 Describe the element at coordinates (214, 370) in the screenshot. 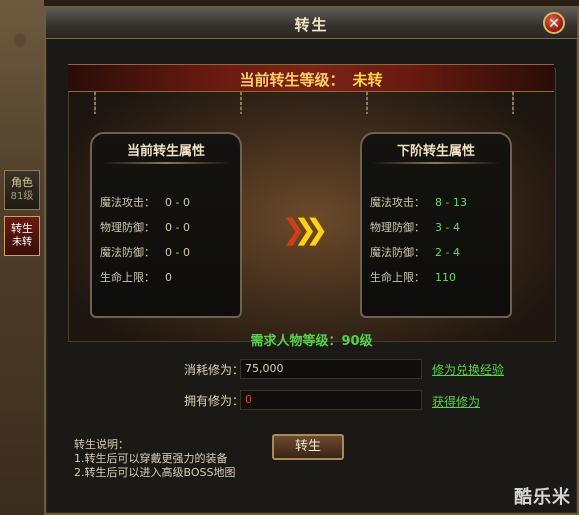

I see `cost-label: 消耗修为：` at that location.